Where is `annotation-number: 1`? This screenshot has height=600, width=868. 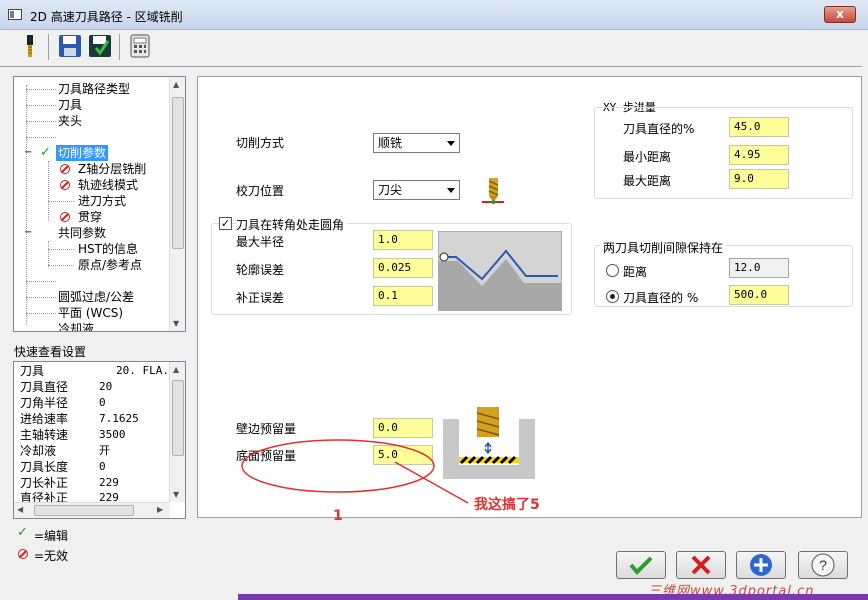
annotation-number: 1 is located at coordinates (338, 516).